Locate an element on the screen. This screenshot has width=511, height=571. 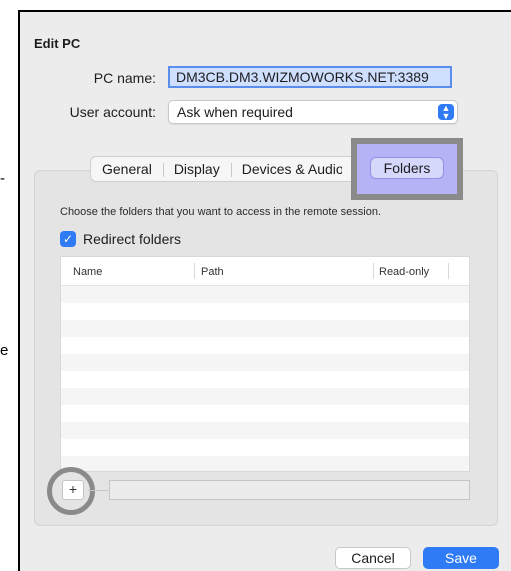
outside-dash: - is located at coordinates (2, 178).